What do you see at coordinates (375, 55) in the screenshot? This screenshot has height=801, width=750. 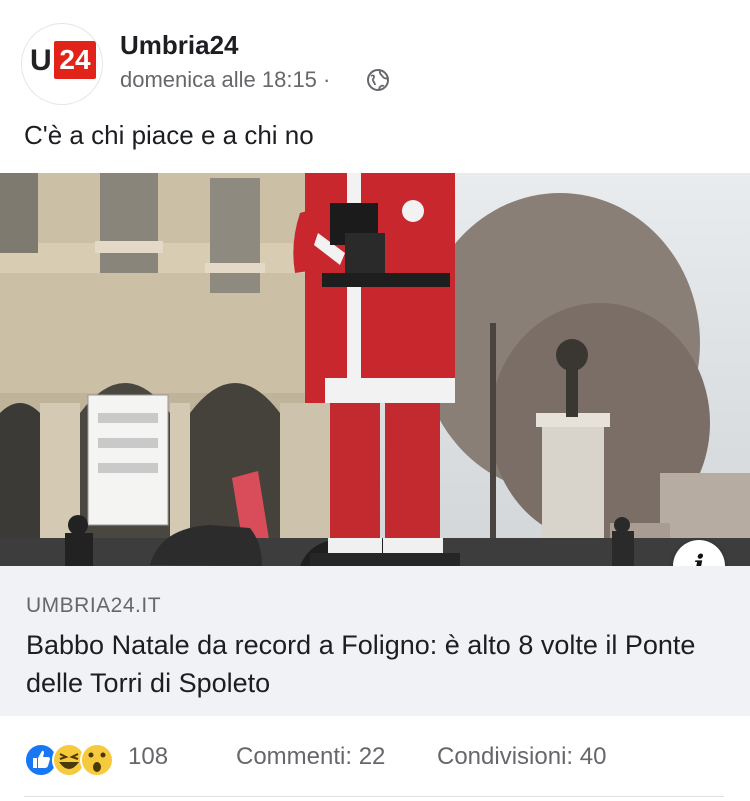 I see `post-header: U 24 Umbria24 domenica alle 18:15 ·` at bounding box center [375, 55].